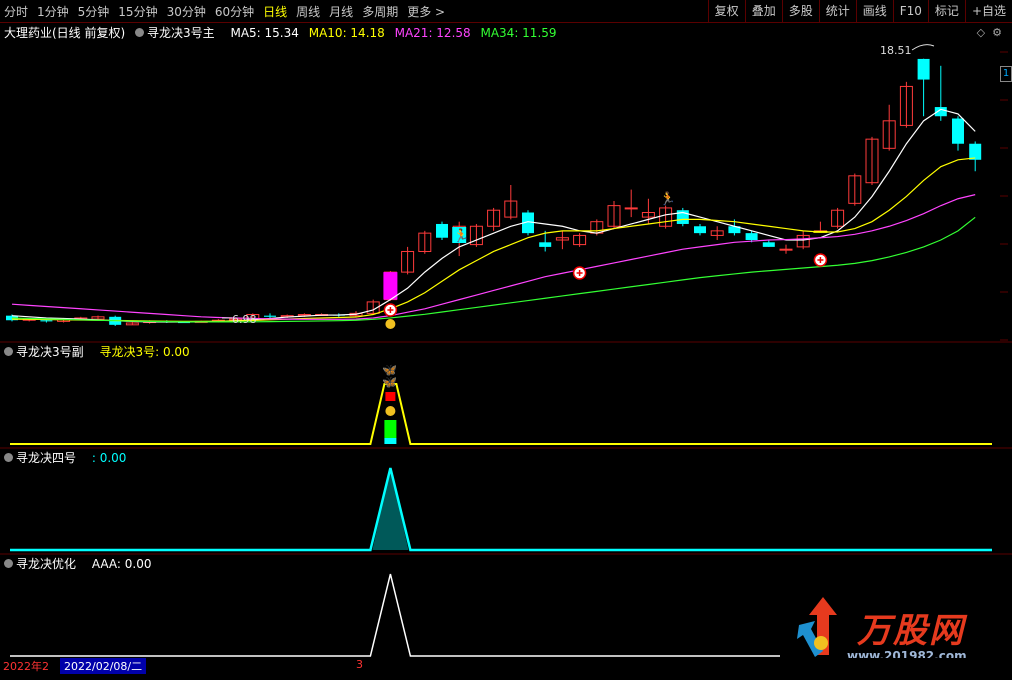 This screenshot has height=680, width=1012. I want to click on panel2-cyan-block, so click(390, 441).